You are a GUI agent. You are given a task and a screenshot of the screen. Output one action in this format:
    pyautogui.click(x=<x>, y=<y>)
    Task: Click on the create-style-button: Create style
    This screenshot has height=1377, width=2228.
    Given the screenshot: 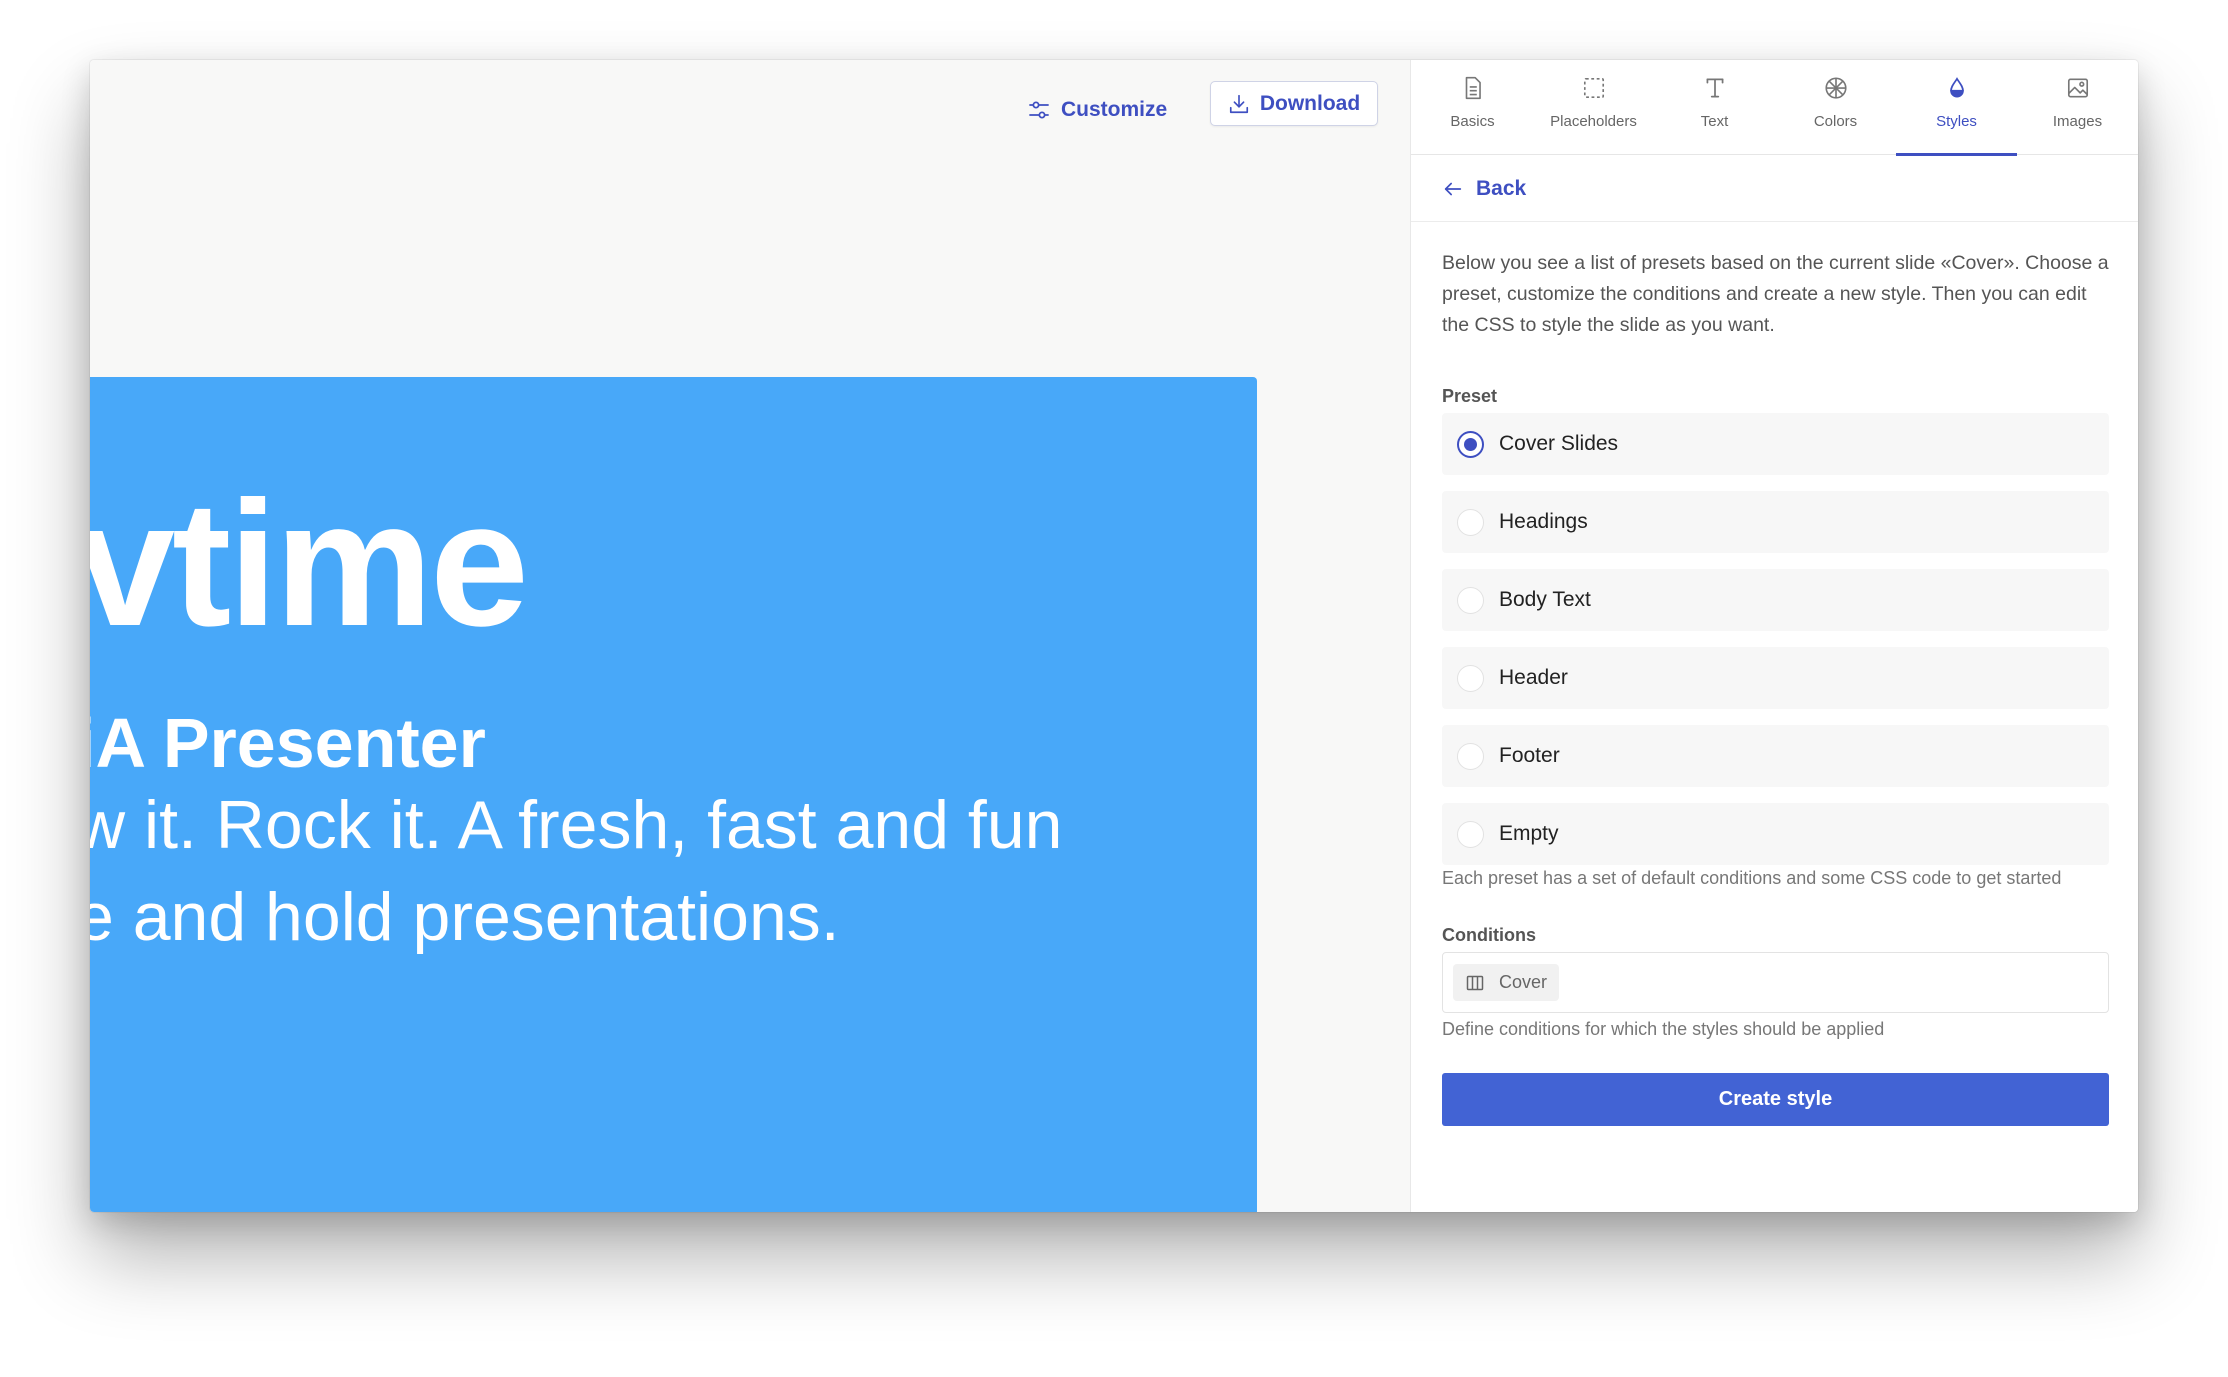 What is the action you would take?
    pyautogui.click(x=1775, y=1099)
    